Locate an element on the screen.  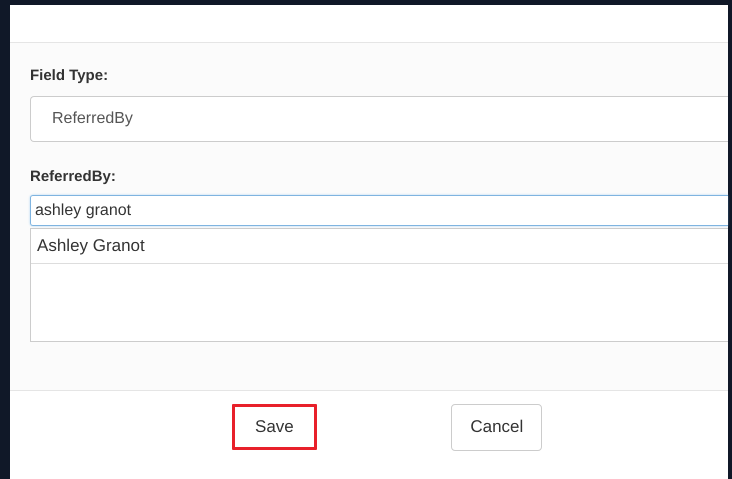
cancel-button: Cancel is located at coordinates (496, 427).